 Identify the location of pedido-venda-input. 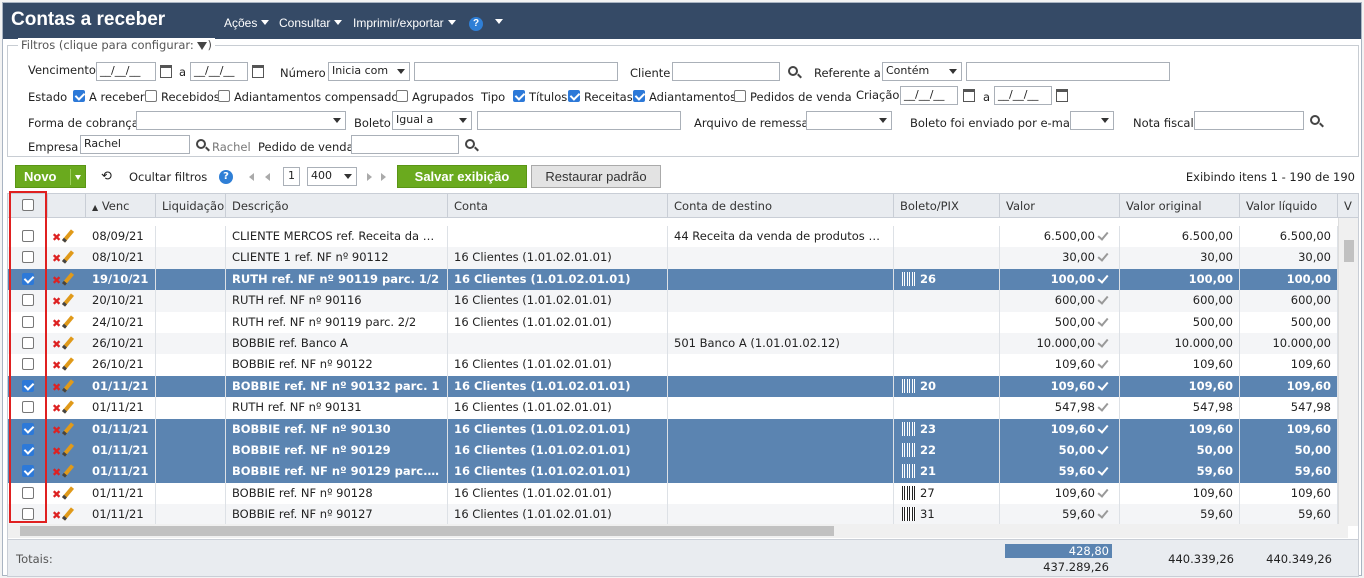
(405, 144).